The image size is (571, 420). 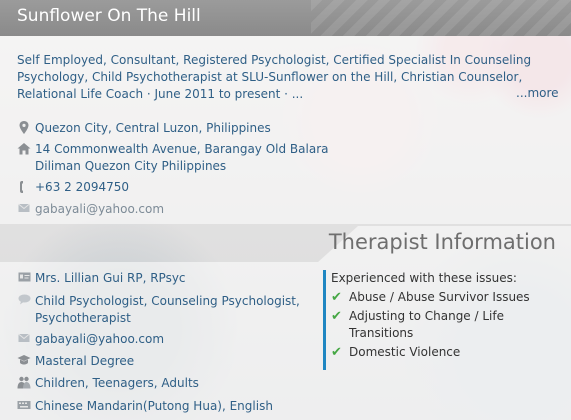 I want to click on issue-item: ✔ Domestic Violence, so click(x=447, y=352).